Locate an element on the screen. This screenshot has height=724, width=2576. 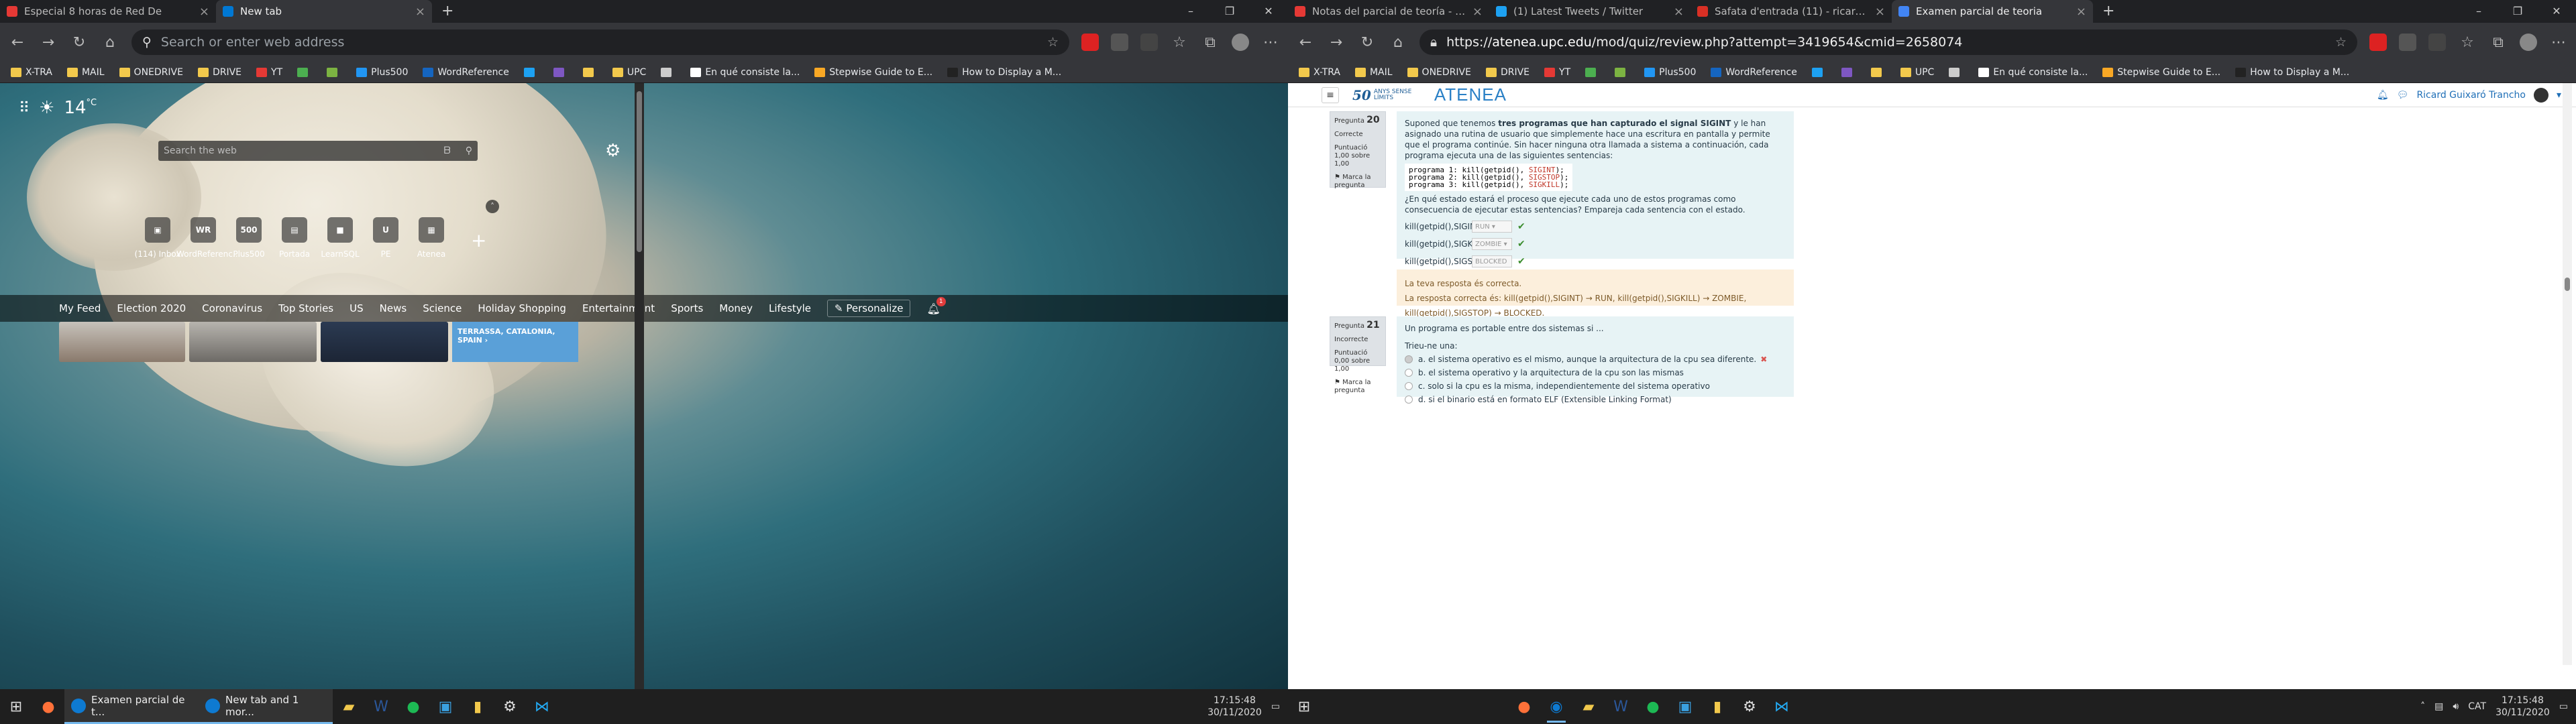
address-bar: ⚲ Search or enter web address ☆ is located at coordinates (600, 42).